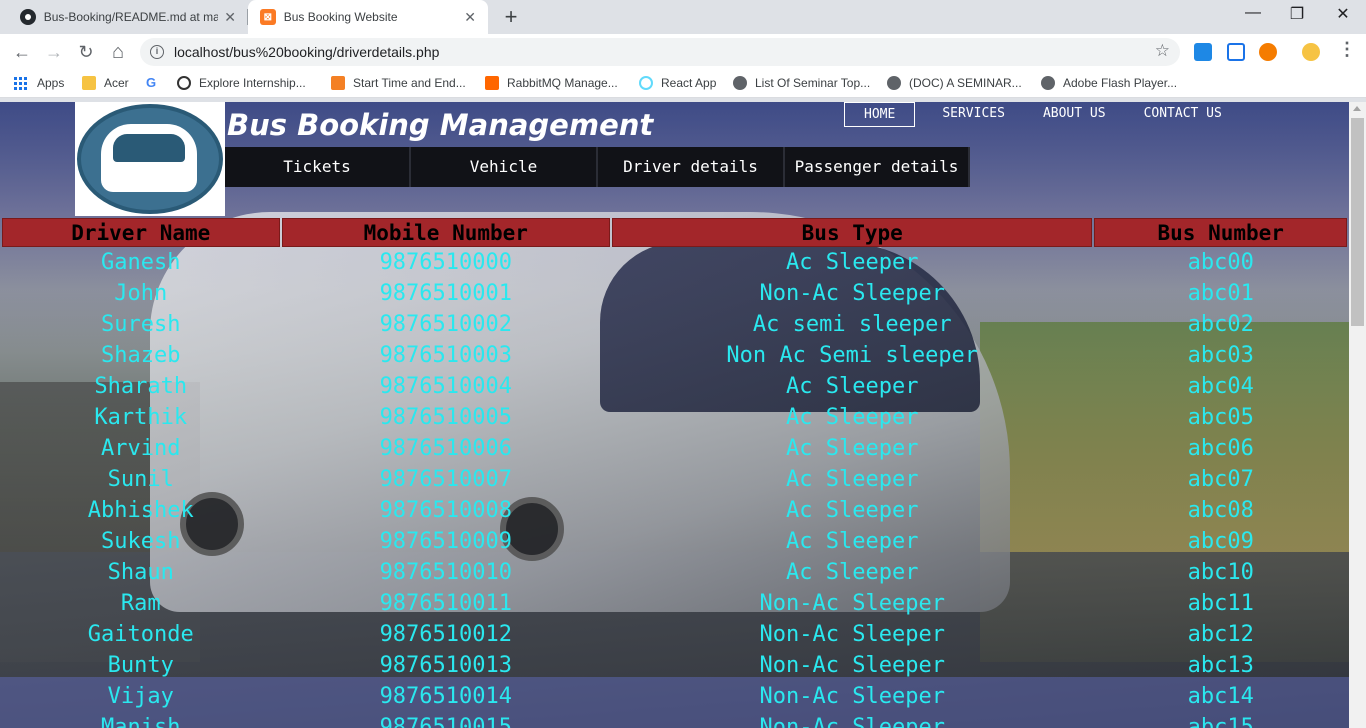 The image size is (1366, 728). Describe the element at coordinates (973, 114) in the screenshot. I see `nav-services: SERVICES` at that location.